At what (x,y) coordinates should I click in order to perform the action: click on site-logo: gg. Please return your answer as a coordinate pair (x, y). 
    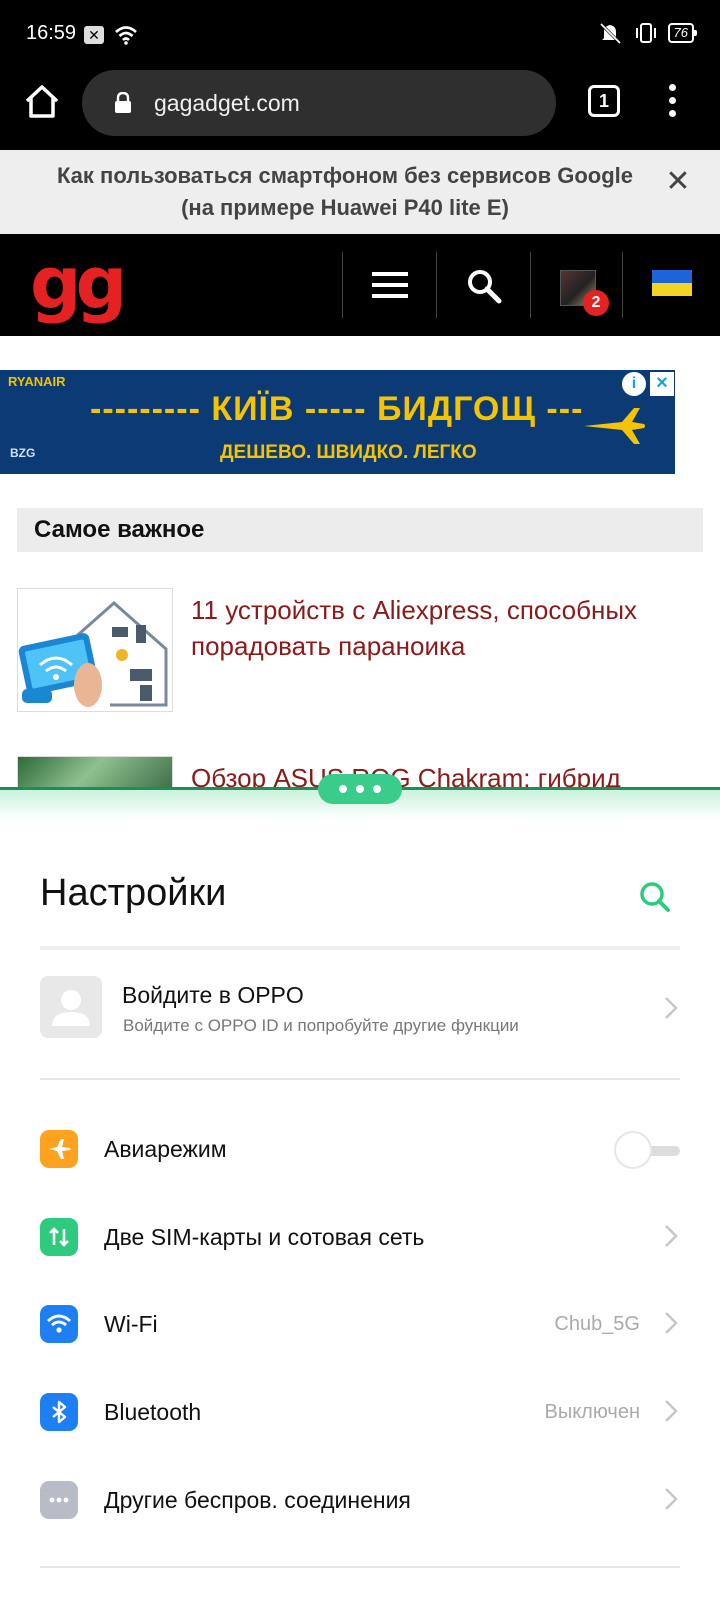
    Looking at the image, I should click on (78, 283).